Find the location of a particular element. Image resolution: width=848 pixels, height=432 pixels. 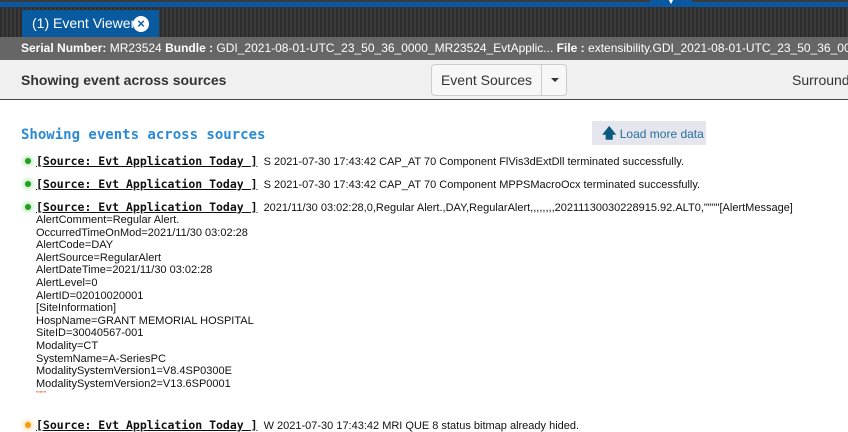

top-strip is located at coordinates (424, 3).